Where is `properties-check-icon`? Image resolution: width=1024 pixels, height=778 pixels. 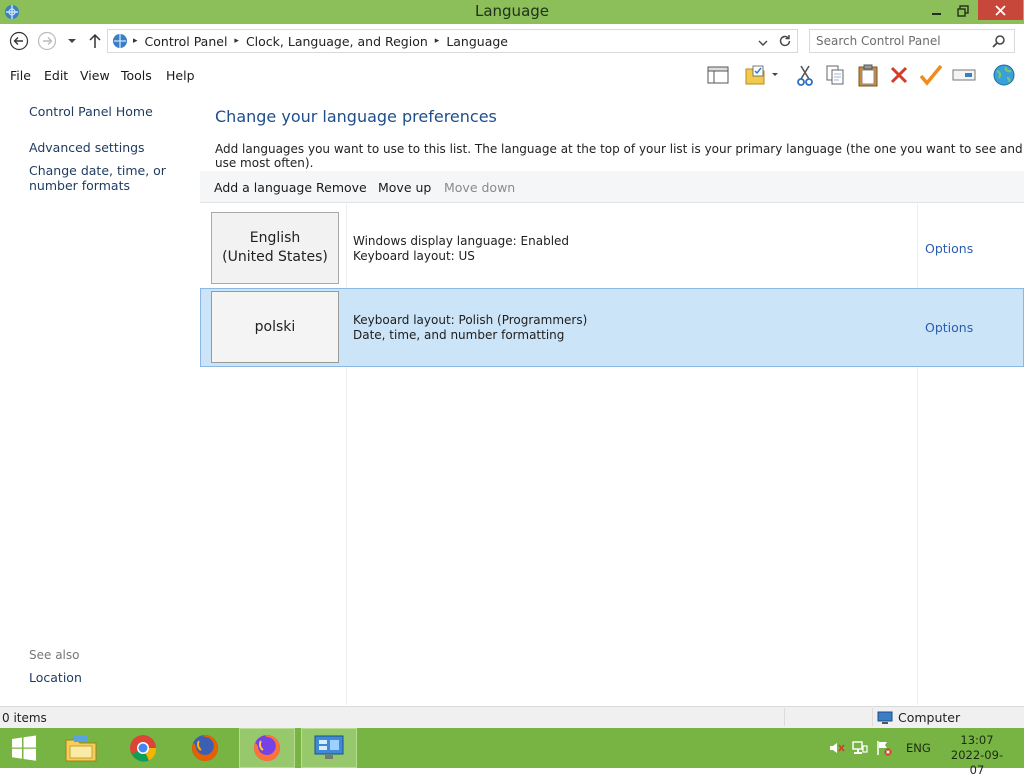 properties-check-icon is located at coordinates (931, 75).